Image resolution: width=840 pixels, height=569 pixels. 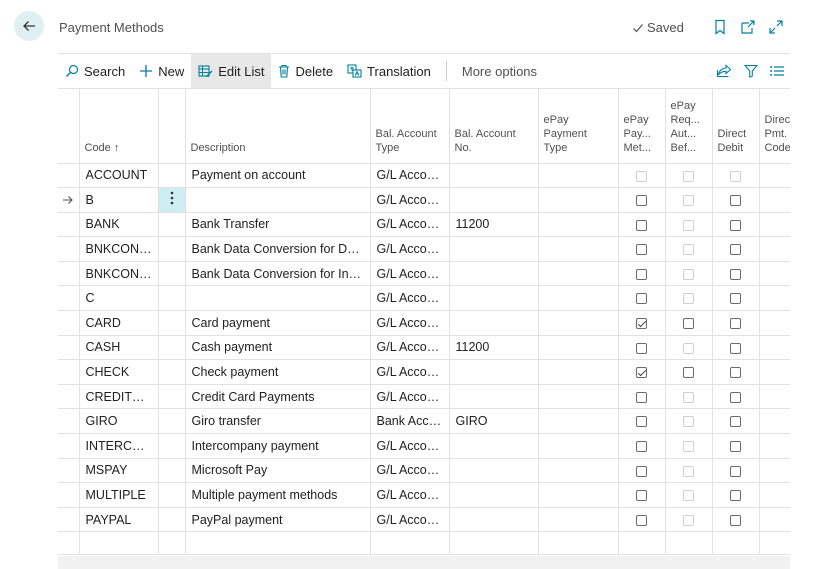 I want to click on code-cell: CASH, so click(x=119, y=348).